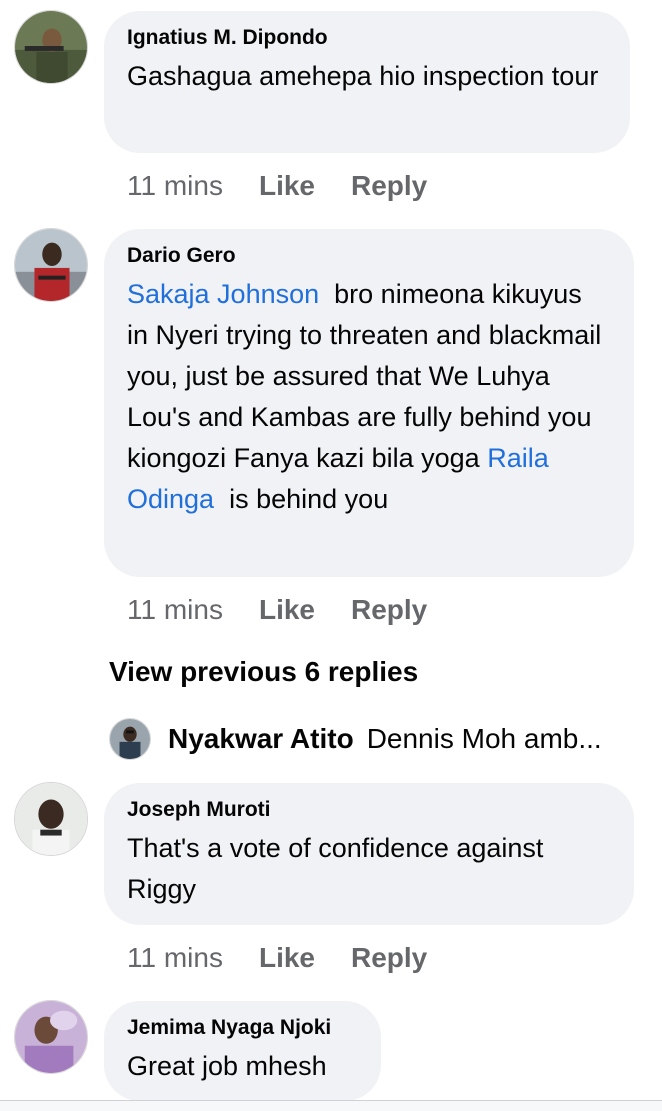 The image size is (662, 1111). What do you see at coordinates (227, 1066) in the screenshot?
I see `comment-text: Great job mhesh` at bounding box center [227, 1066].